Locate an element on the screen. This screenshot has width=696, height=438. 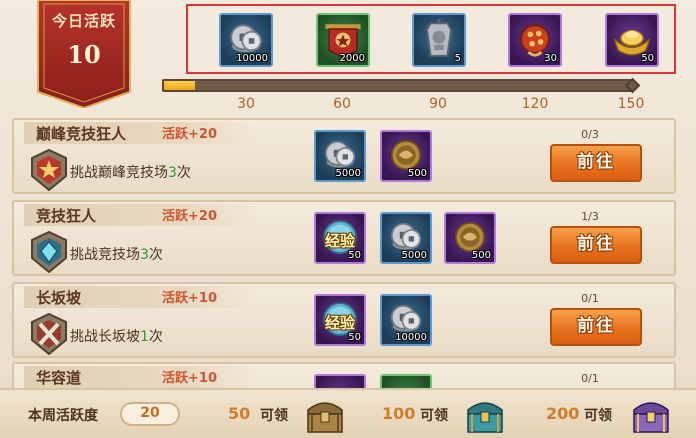
task-description-text: 挑战长坂坡 is located at coordinates (105, 337).